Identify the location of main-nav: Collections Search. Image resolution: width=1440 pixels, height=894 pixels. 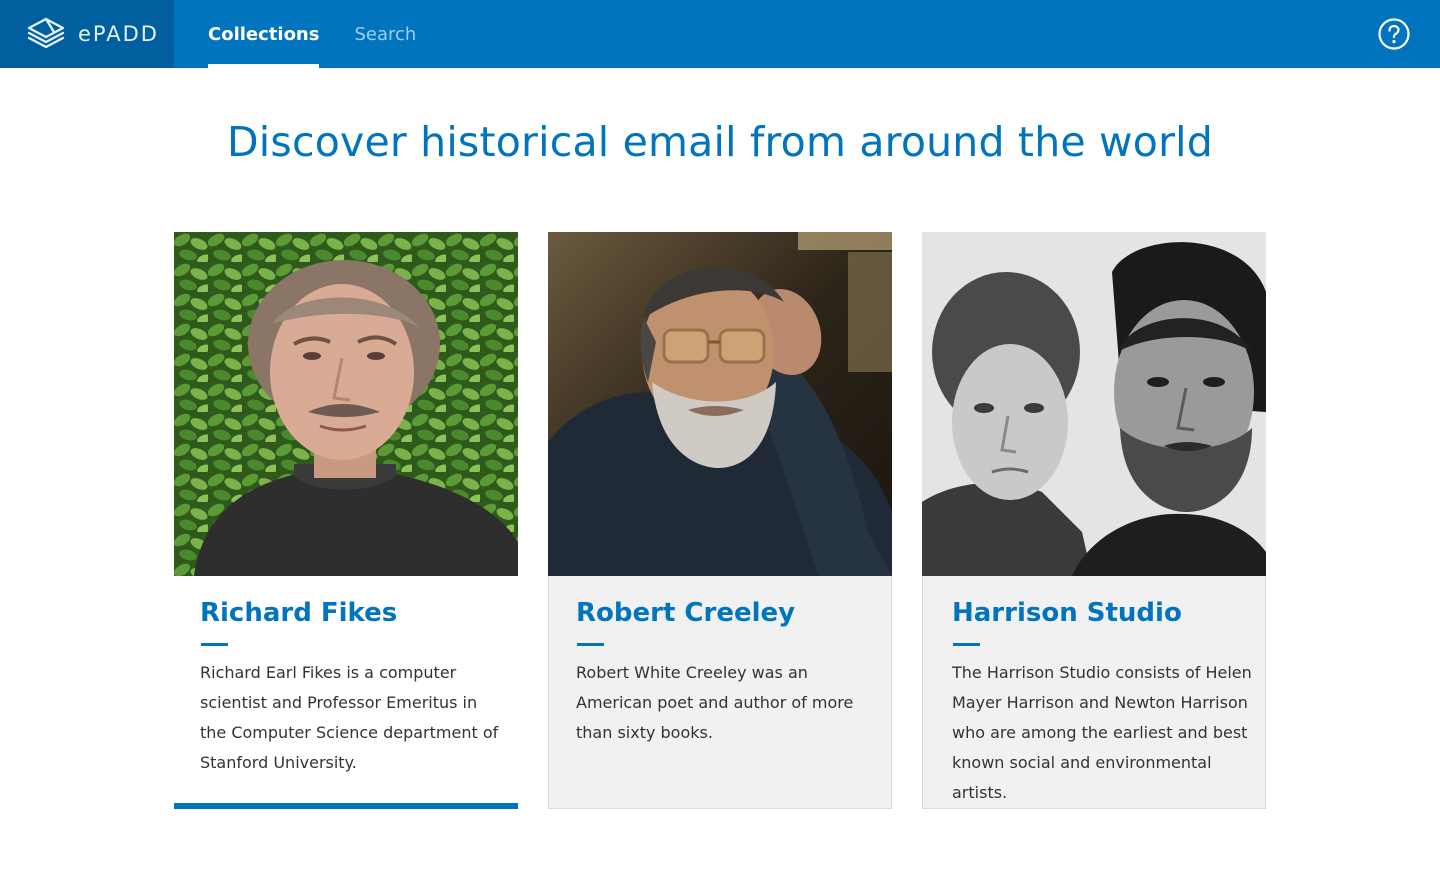
(312, 34).